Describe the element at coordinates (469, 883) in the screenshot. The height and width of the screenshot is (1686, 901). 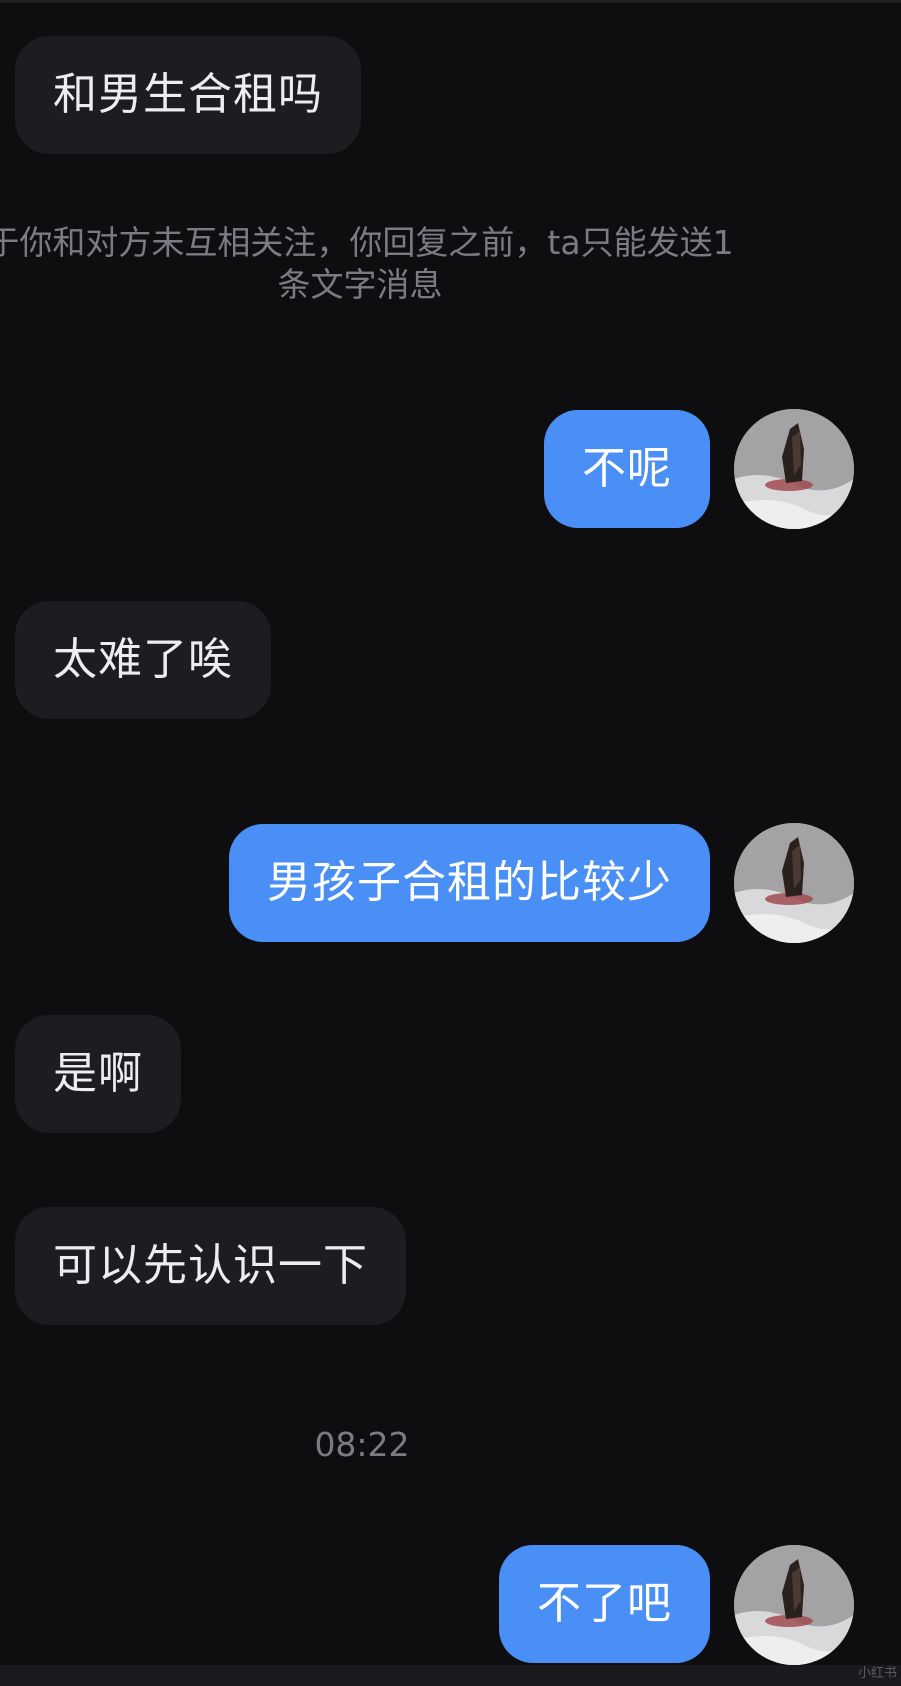
I see `message-bubble-outgoing: 男孩子合租的比较少` at that location.